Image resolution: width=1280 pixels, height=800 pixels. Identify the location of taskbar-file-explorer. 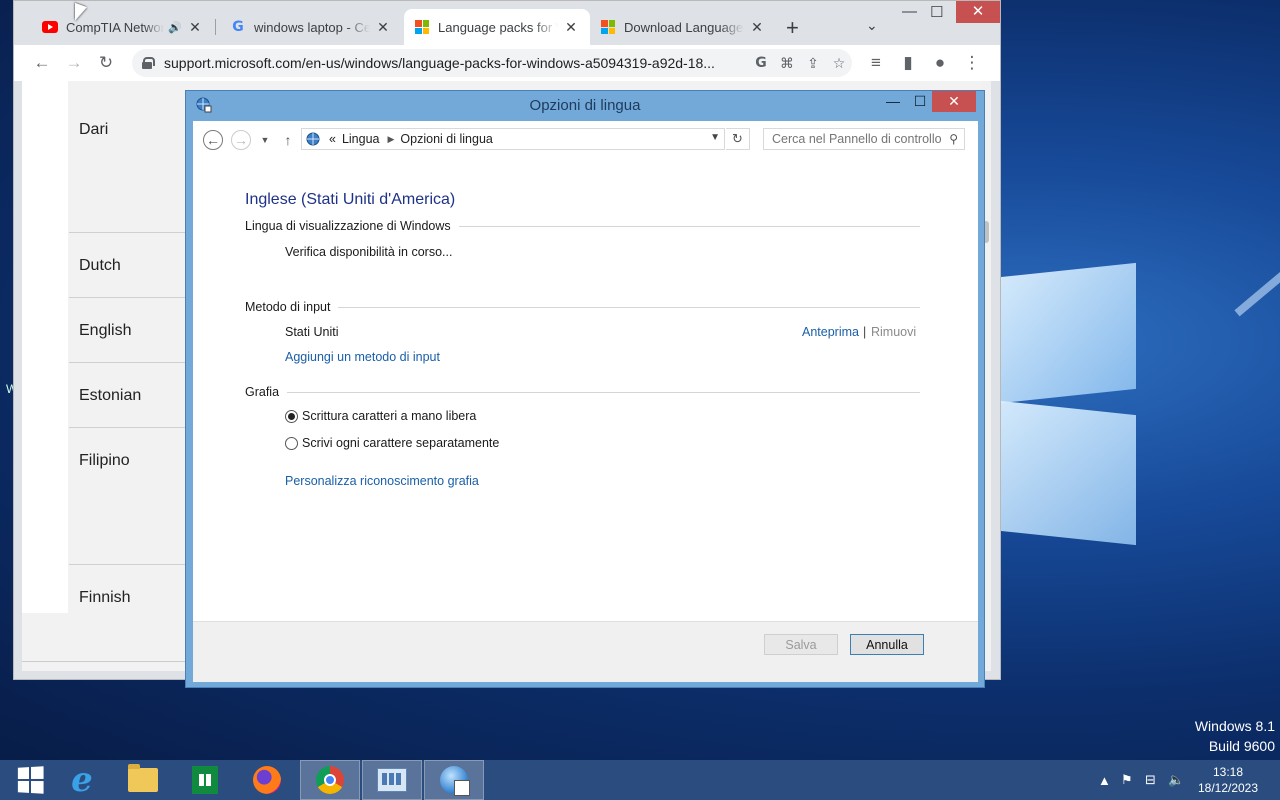
(143, 780).